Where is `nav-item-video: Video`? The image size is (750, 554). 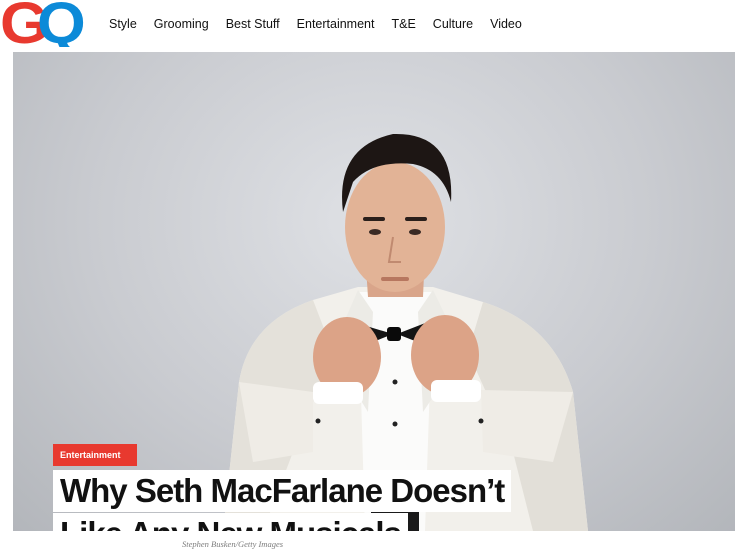
nav-item-video: Video is located at coordinates (506, 24).